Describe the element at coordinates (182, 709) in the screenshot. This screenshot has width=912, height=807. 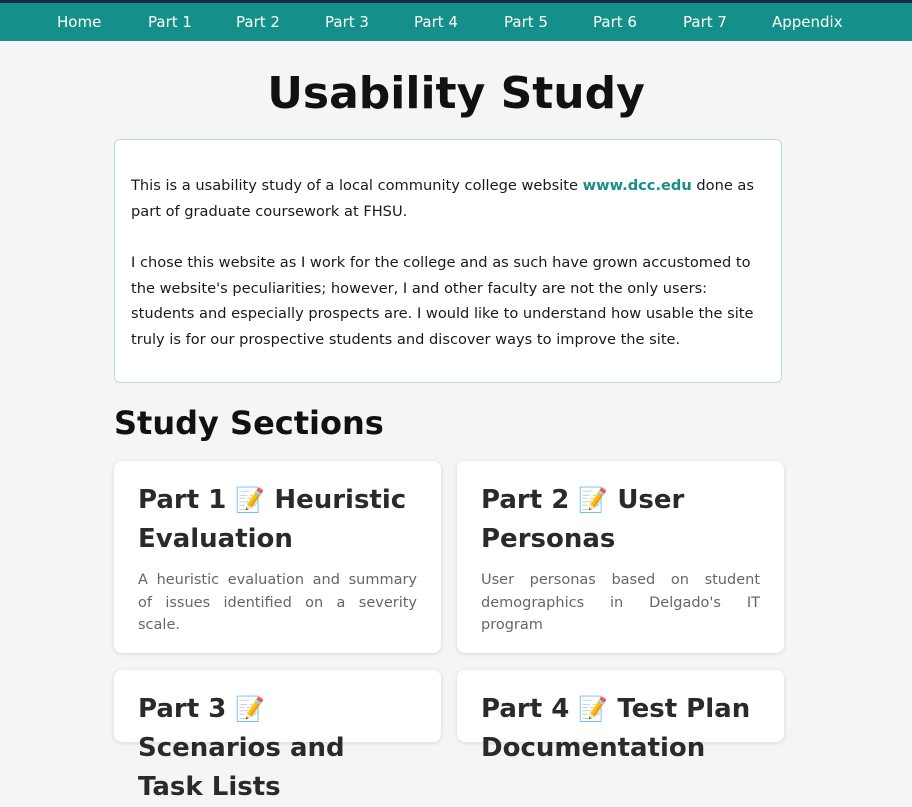
I see `card-part-label: Part 3` at that location.